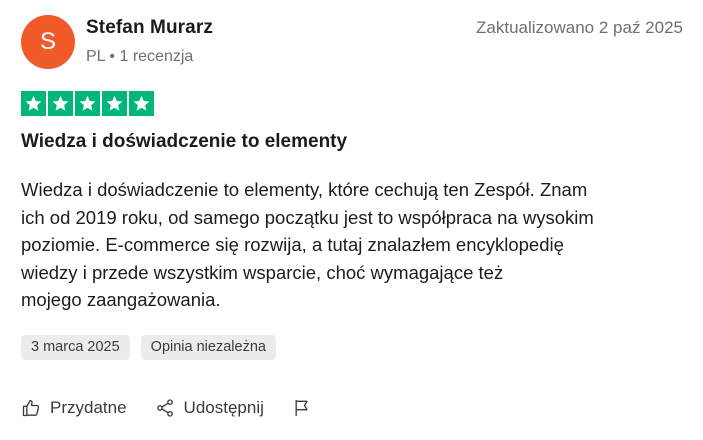 This screenshot has height=440, width=703. I want to click on share-icon, so click(165, 408).